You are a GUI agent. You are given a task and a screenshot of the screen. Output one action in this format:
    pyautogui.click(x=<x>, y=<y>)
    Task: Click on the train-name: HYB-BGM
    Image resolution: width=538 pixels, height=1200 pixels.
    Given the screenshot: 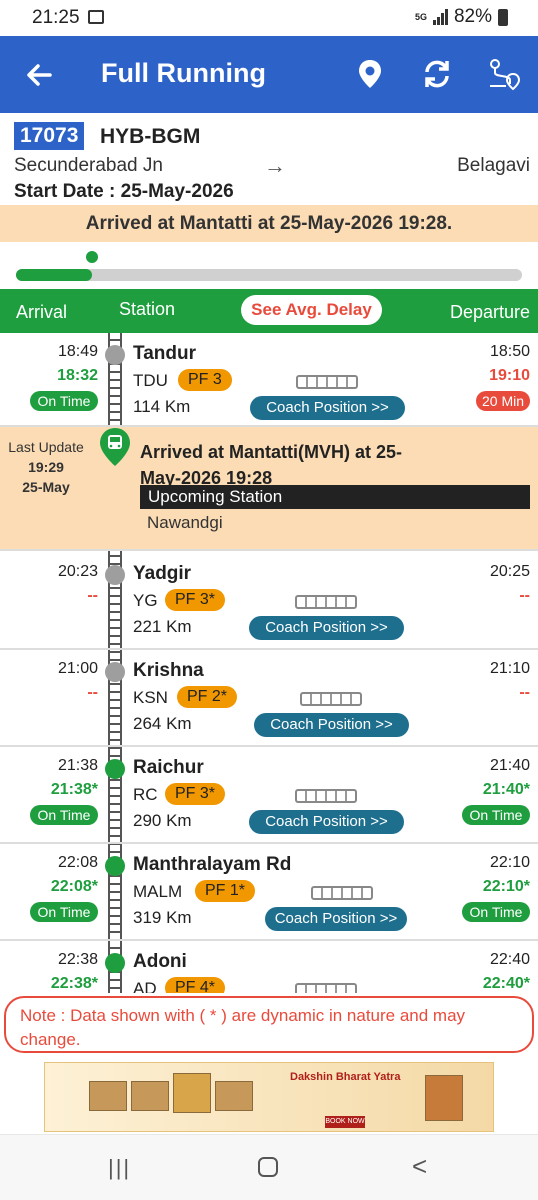 What is the action you would take?
    pyautogui.click(x=150, y=136)
    